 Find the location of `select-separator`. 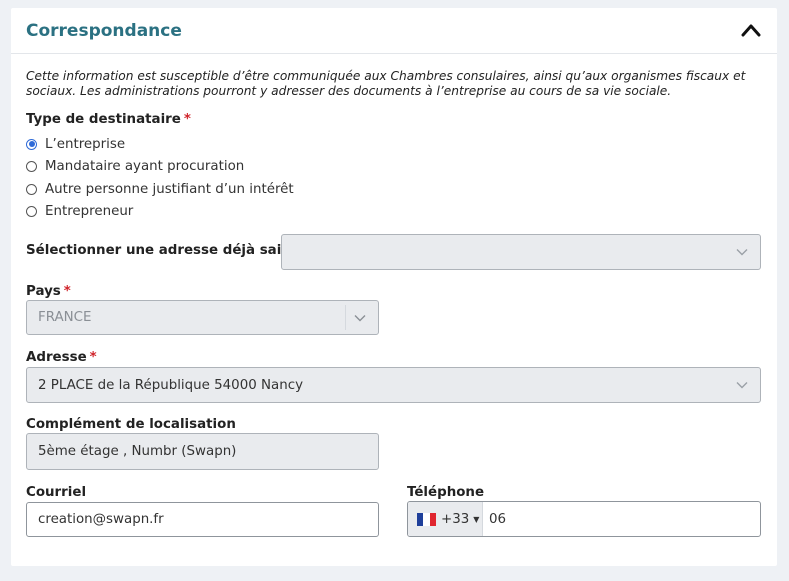

select-separator is located at coordinates (345, 317).